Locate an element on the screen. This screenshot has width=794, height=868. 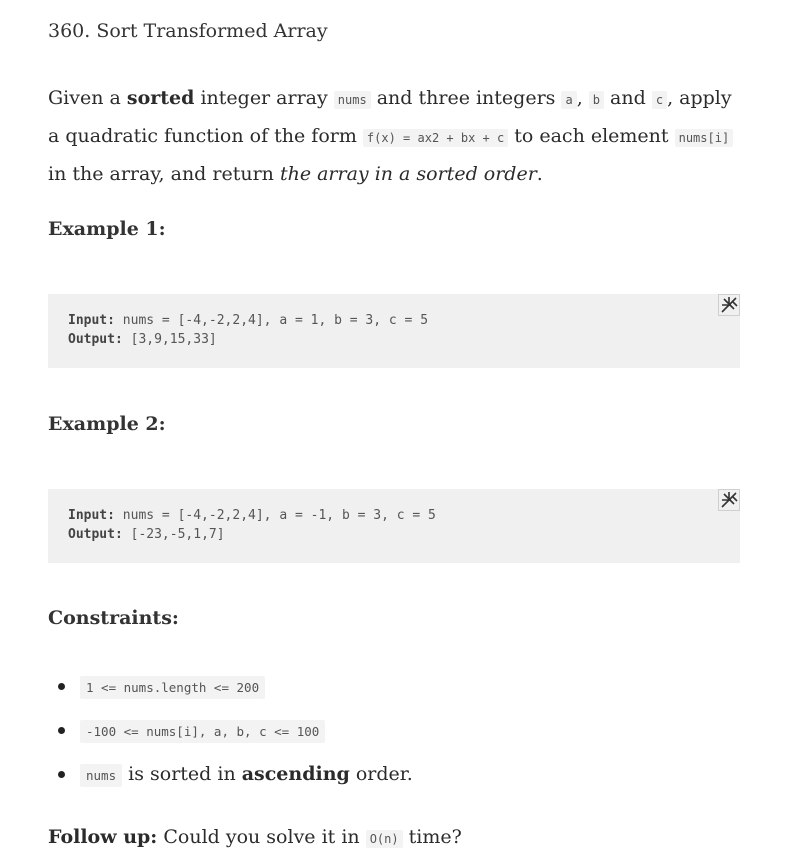
desc-text: and three integers is located at coordinates (466, 98).